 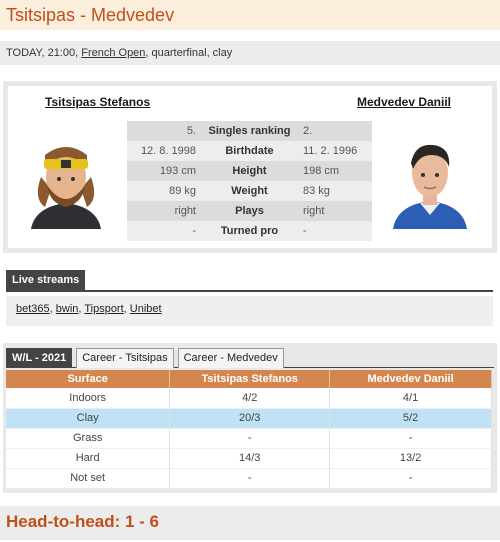 What do you see at coordinates (146, 309) in the screenshot?
I see `stream-link-unibet: Unibet` at bounding box center [146, 309].